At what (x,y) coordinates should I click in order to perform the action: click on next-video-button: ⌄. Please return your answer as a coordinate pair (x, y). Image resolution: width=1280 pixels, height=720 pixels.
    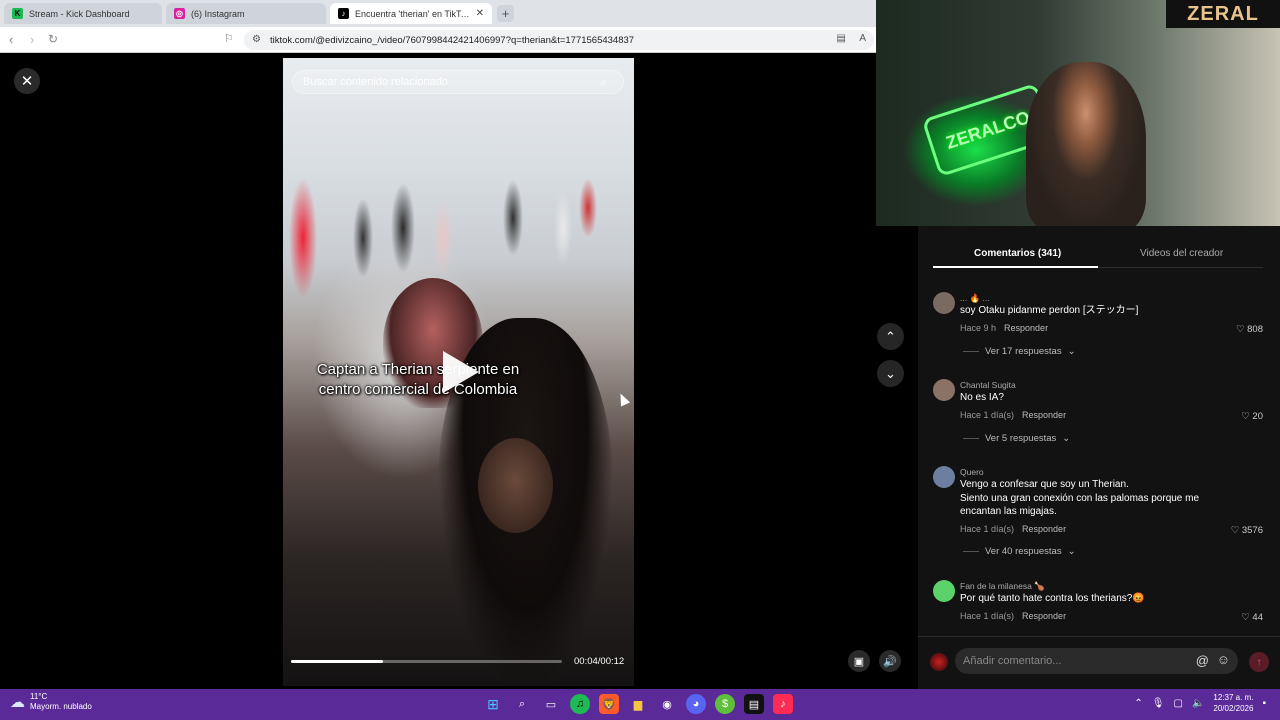
    Looking at the image, I should click on (890, 373).